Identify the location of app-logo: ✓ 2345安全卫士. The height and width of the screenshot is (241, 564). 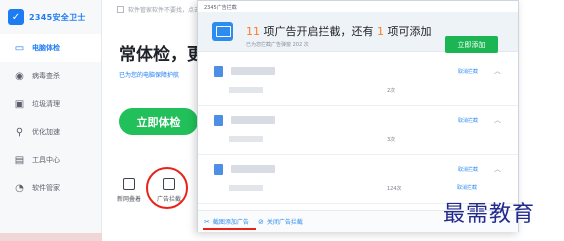
(50, 17).